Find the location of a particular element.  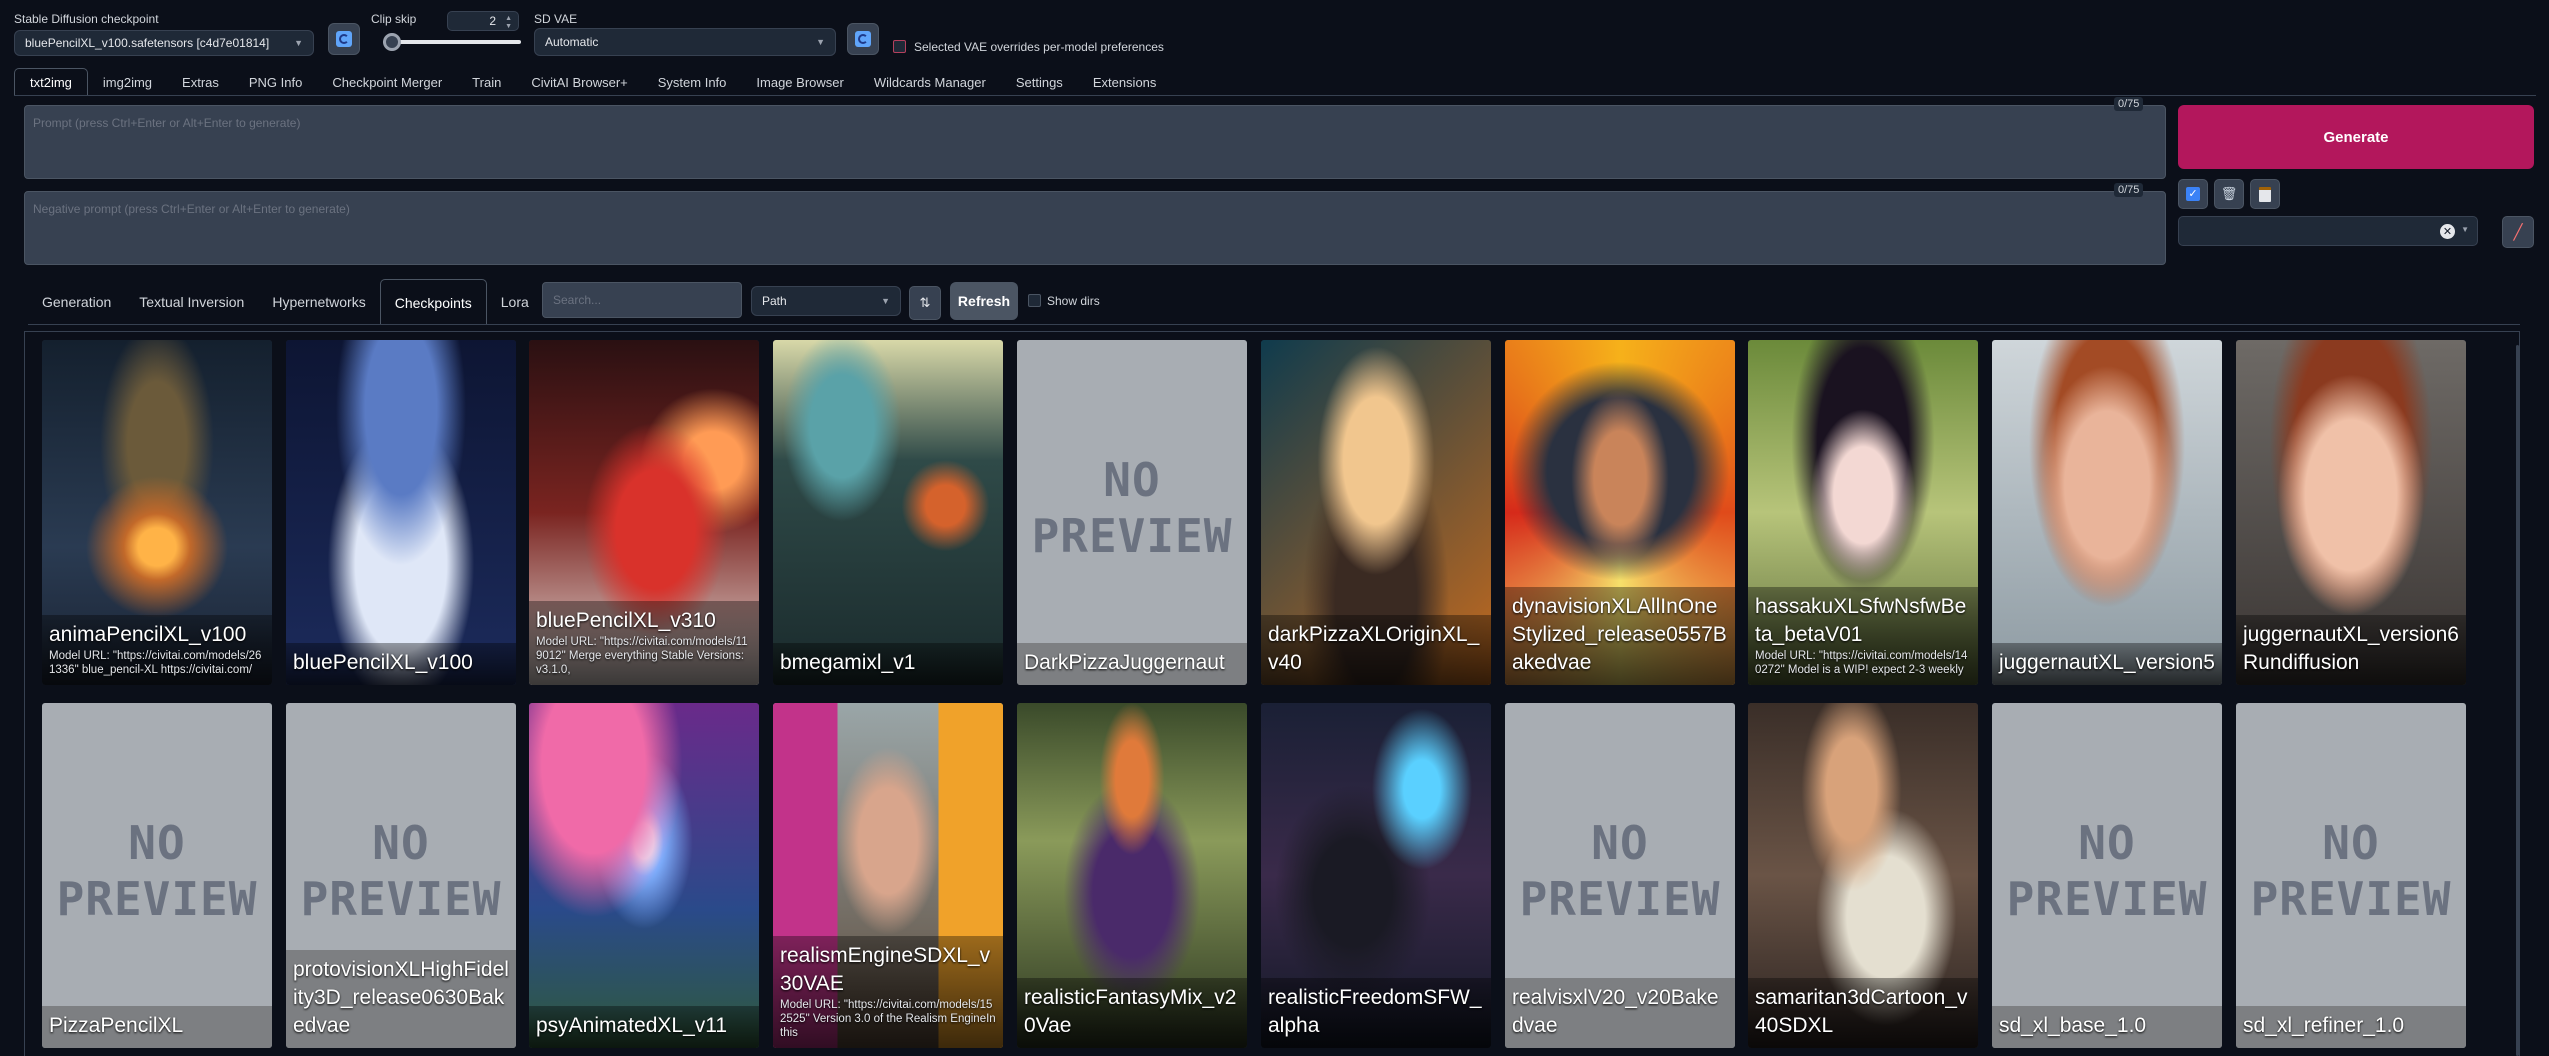

spinner-icon: ▲ ▼ is located at coordinates (508, 22).